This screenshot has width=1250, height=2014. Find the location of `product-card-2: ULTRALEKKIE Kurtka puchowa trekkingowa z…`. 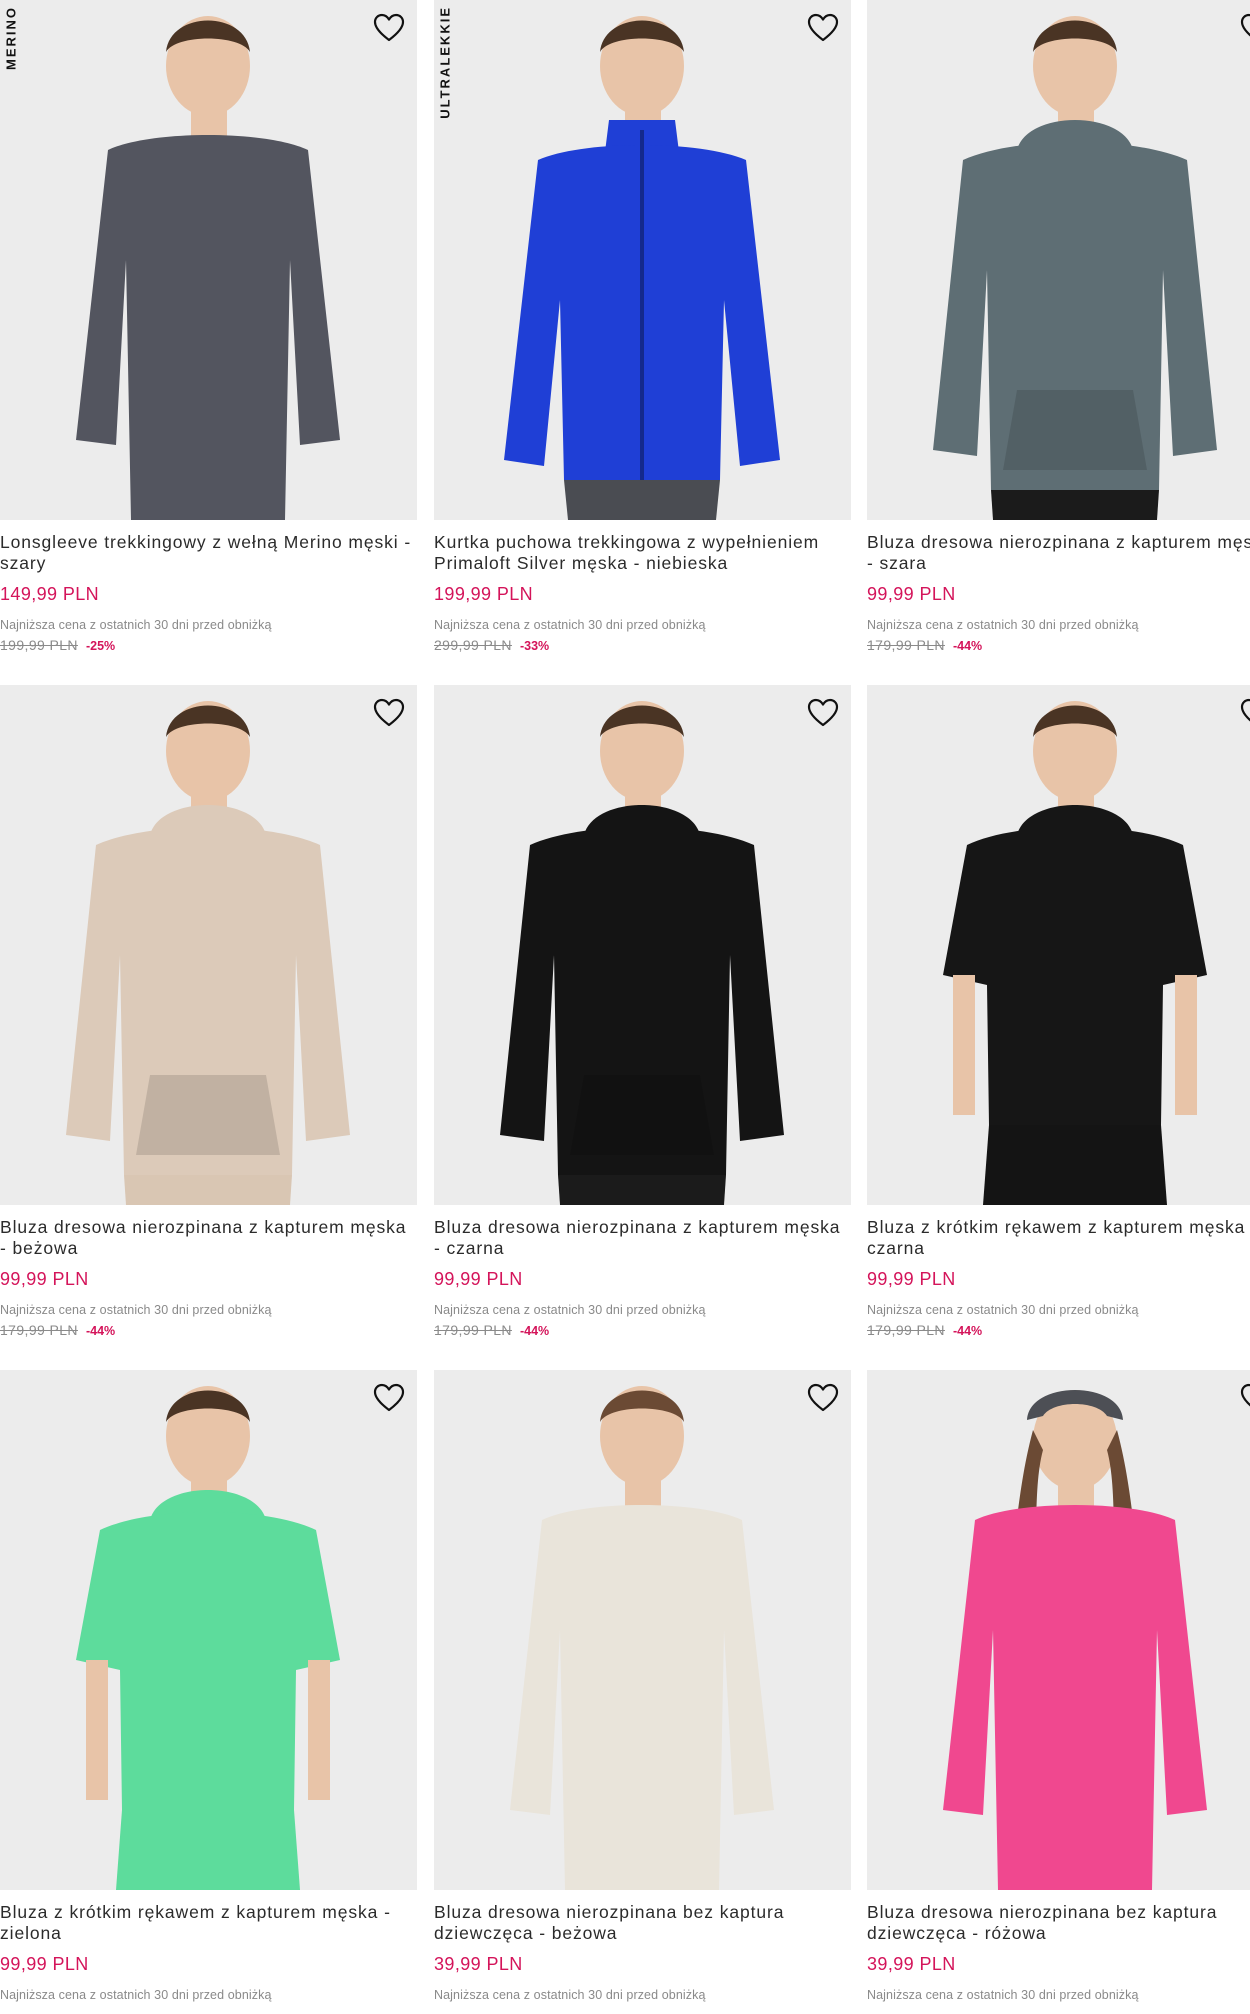

product-card-2: ULTRALEKKIE Kurtka puchowa trekkingowa z… is located at coordinates (642, 340).